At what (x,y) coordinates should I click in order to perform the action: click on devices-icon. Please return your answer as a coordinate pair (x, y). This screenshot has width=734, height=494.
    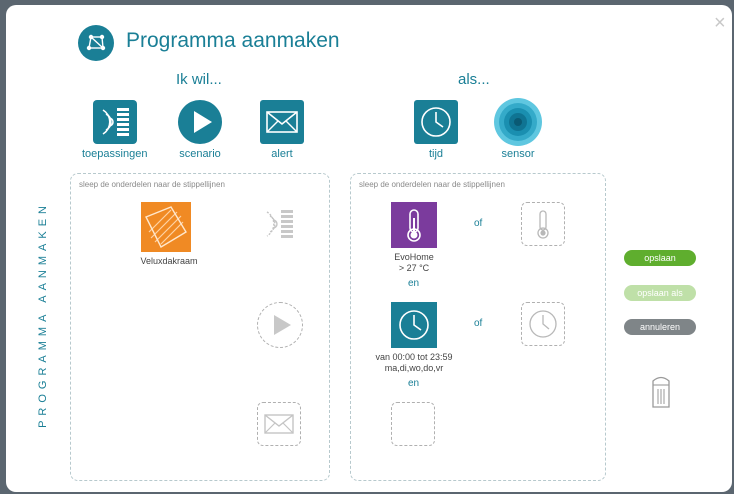
    Looking at the image, I should click on (114, 122).